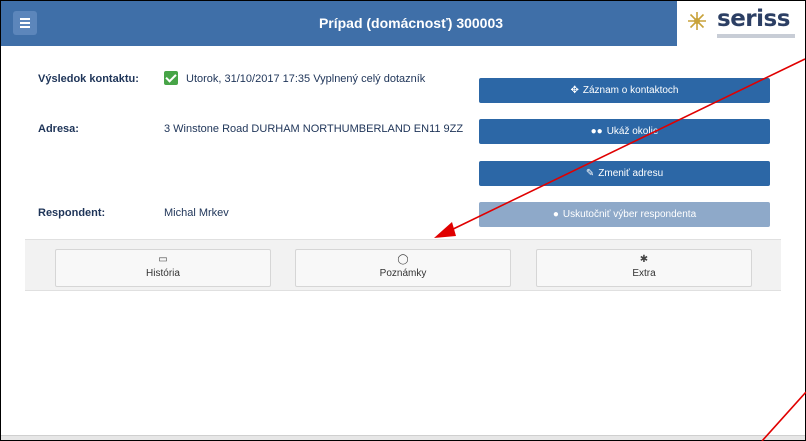  I want to click on annotation-arrowhead, so click(445, 230).